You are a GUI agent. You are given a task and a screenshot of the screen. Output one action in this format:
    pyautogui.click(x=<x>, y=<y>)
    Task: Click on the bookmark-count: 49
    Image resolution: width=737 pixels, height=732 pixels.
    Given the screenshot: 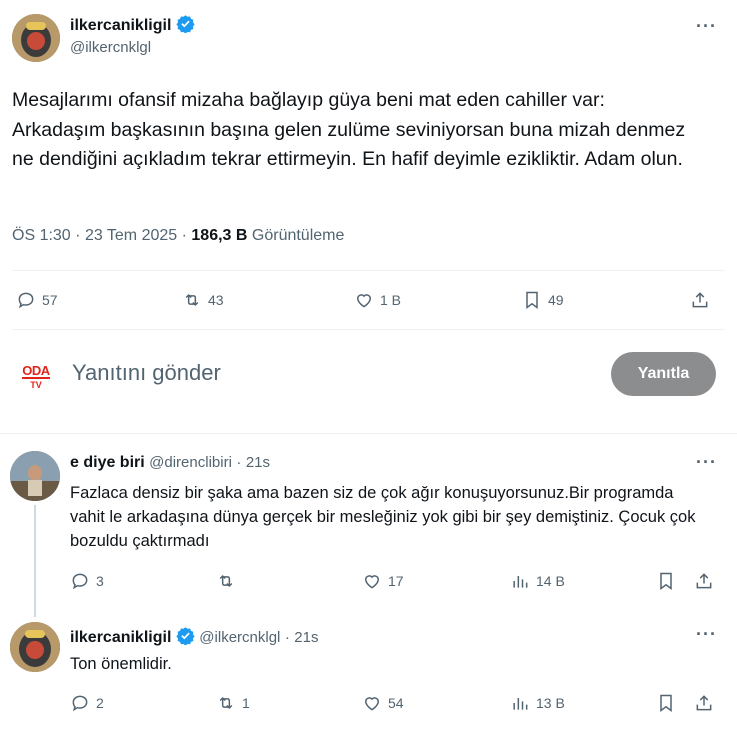 What is the action you would take?
    pyautogui.click(x=556, y=300)
    